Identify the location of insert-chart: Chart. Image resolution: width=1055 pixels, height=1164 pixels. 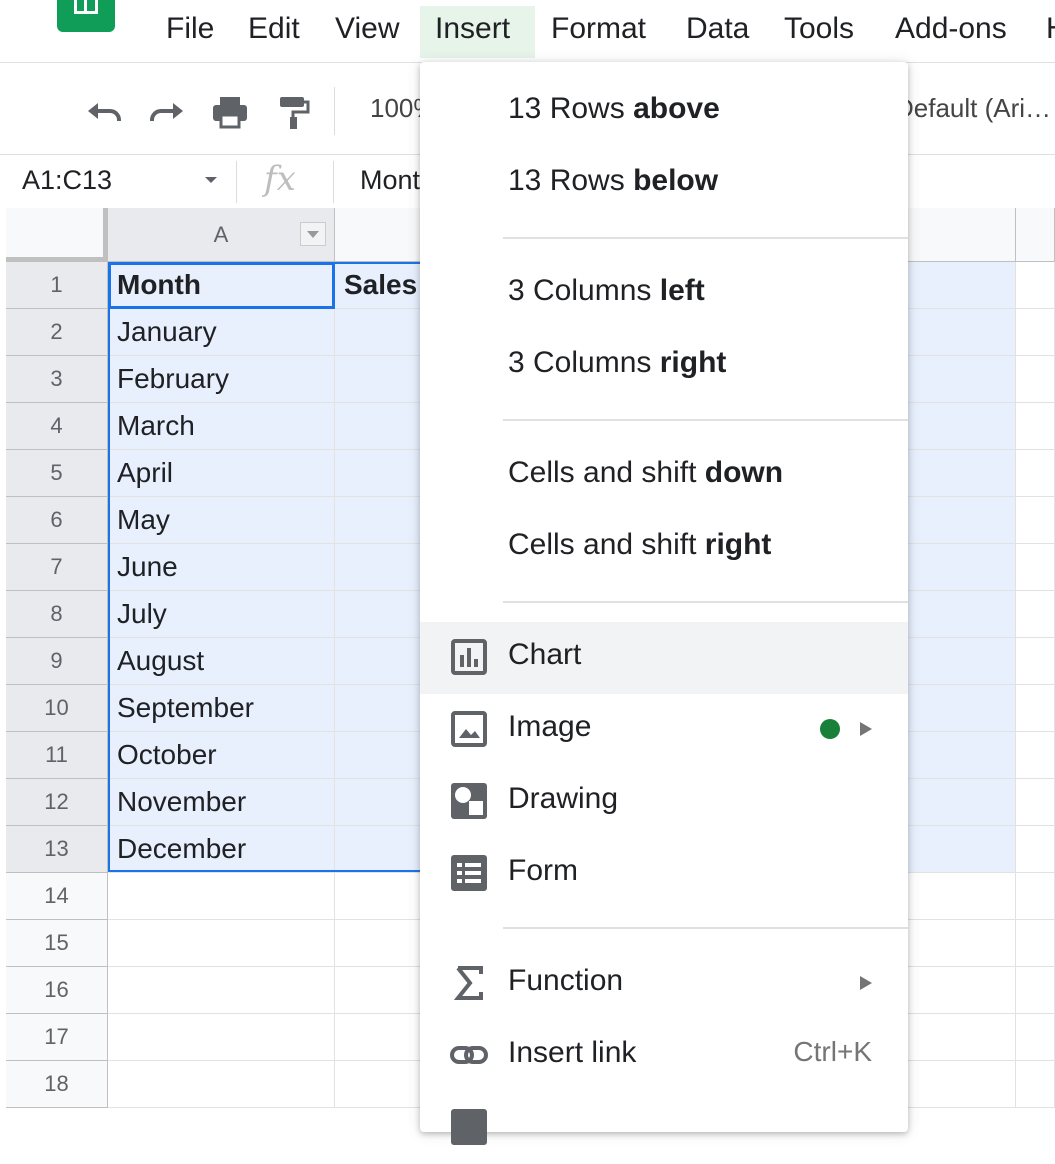
(664, 658).